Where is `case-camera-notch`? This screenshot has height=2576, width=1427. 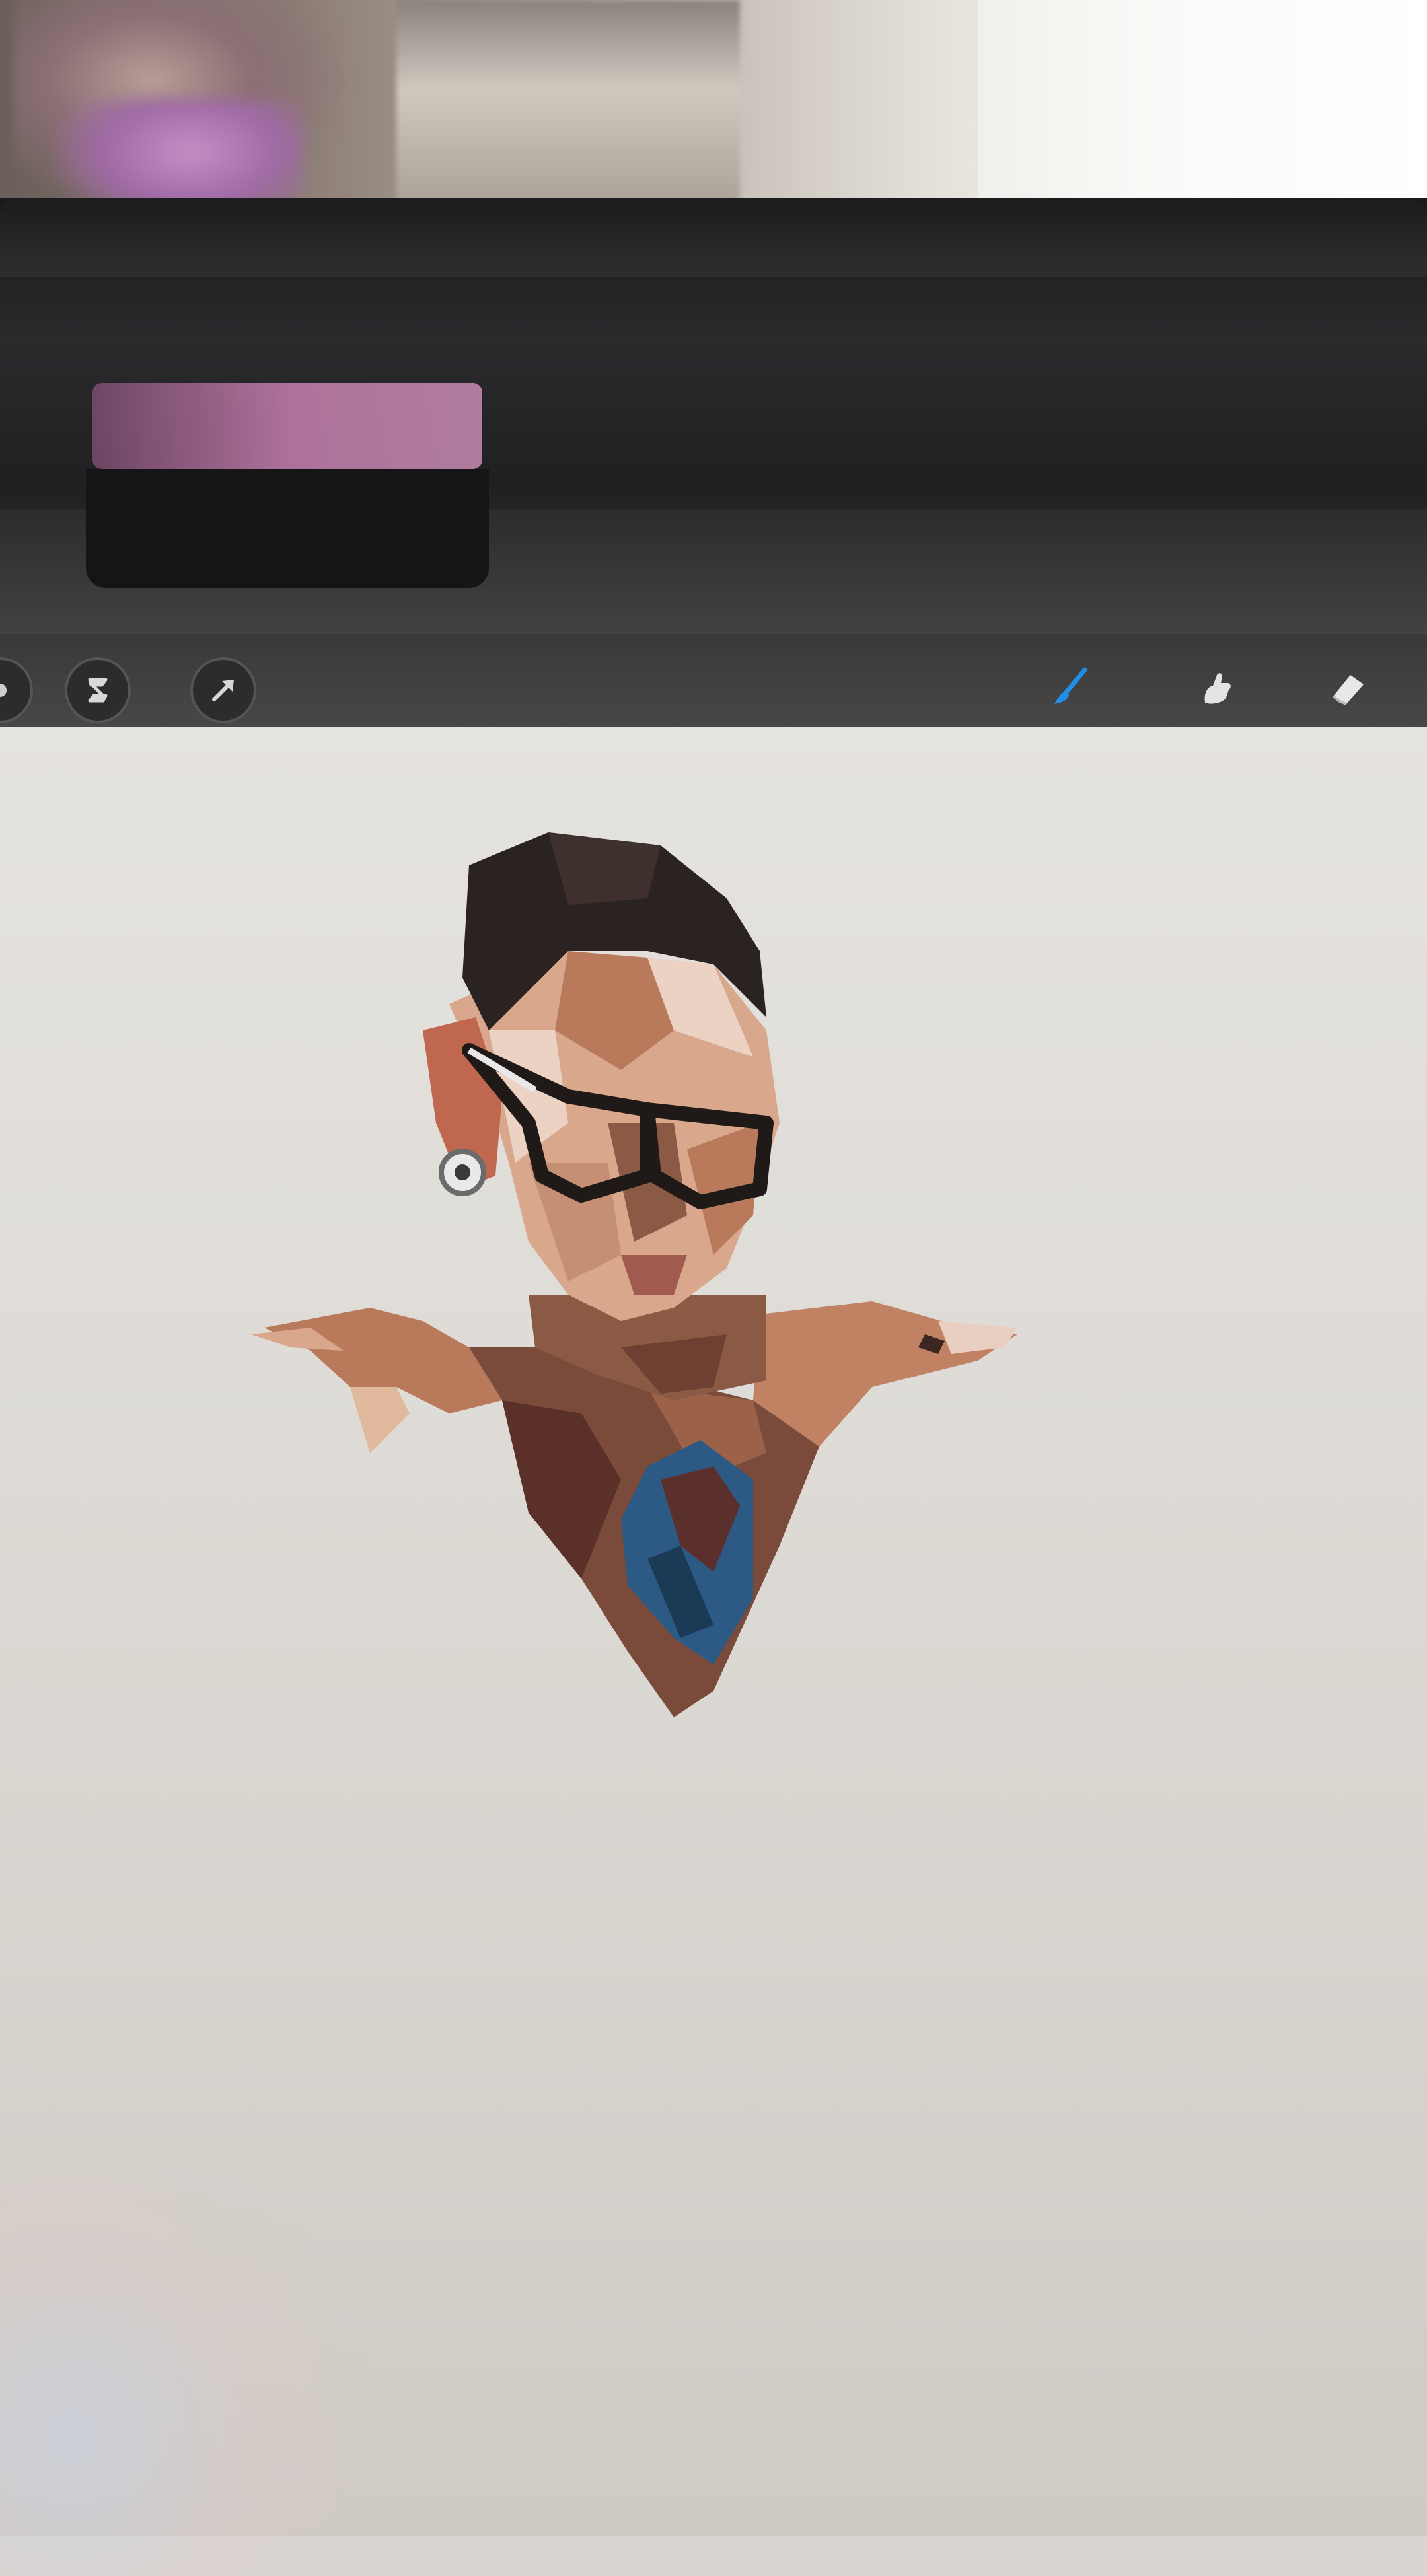
case-camera-notch is located at coordinates (287, 528).